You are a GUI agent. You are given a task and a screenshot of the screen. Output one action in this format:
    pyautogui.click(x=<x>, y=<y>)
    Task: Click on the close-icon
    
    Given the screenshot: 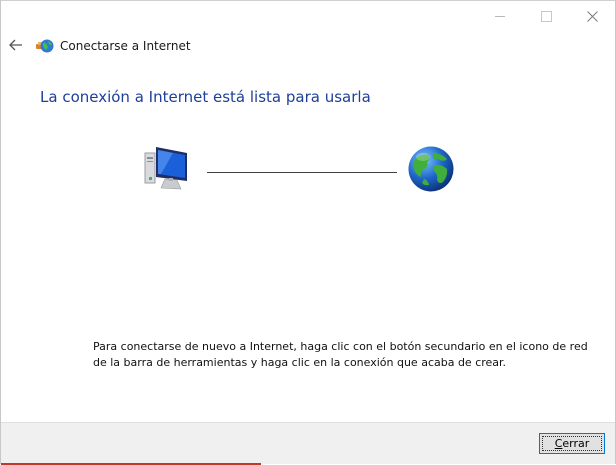 What is the action you would take?
    pyautogui.click(x=592, y=16)
    